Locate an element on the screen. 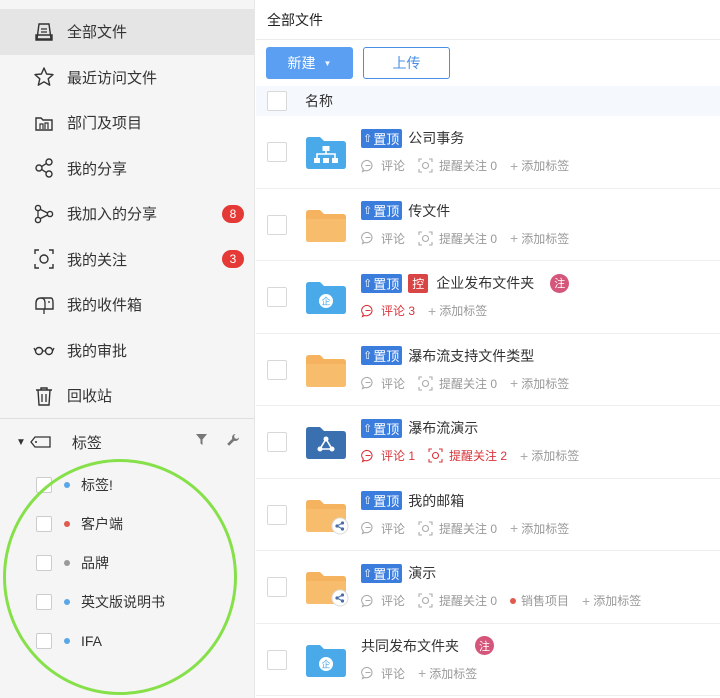  caret-down-icon: ▼ is located at coordinates (21, 442).